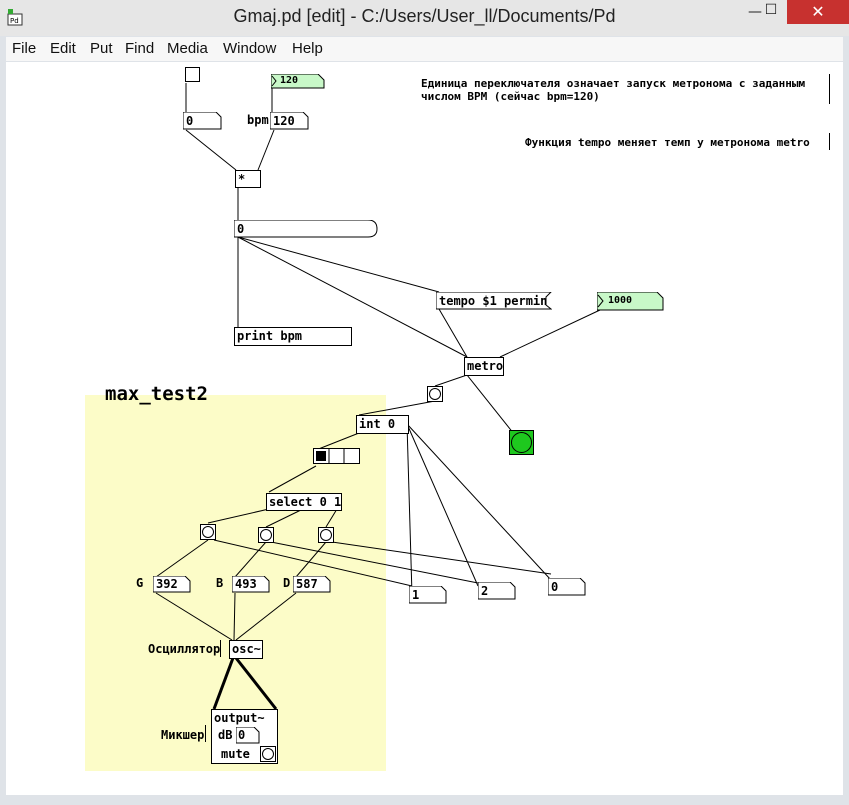 The width and height of the screenshot is (849, 805). What do you see at coordinates (248, 735) in the screenshot?
I see `number-db: 0` at bounding box center [248, 735].